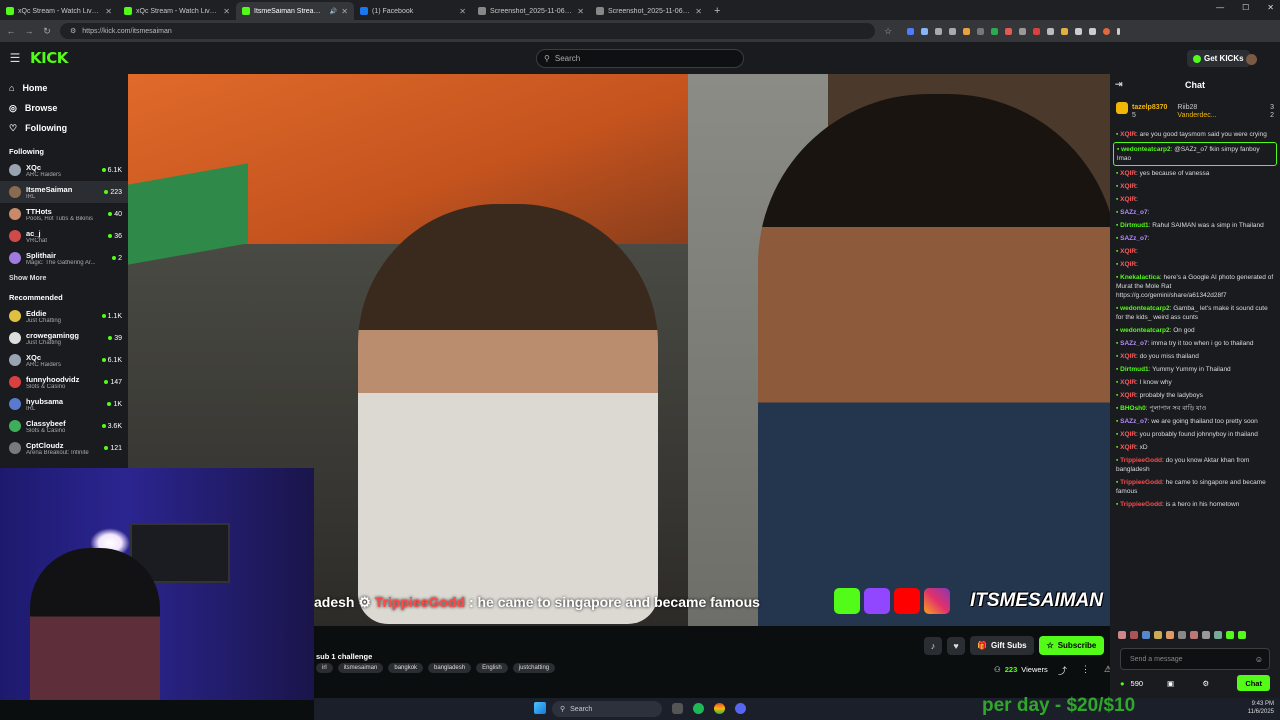 The image size is (1280, 720). I want to click on sidebar-nav-home: ⌂ Home, so click(64, 88).